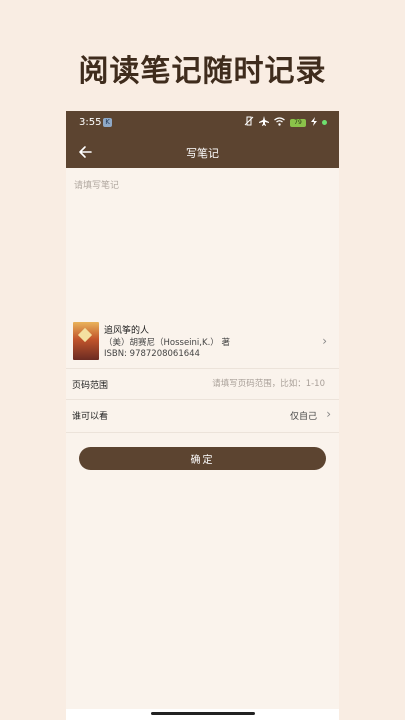  What do you see at coordinates (202, 458) in the screenshot?
I see `confirm-button: 确定` at bounding box center [202, 458].